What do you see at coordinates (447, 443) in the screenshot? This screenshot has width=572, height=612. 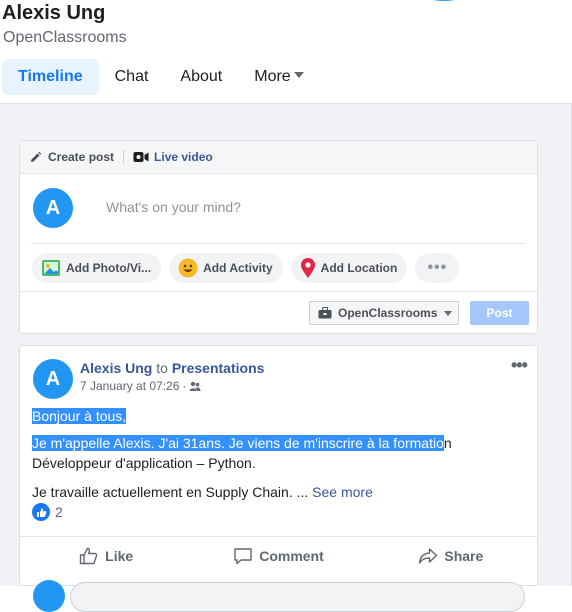 I see `post-text-line: n` at bounding box center [447, 443].